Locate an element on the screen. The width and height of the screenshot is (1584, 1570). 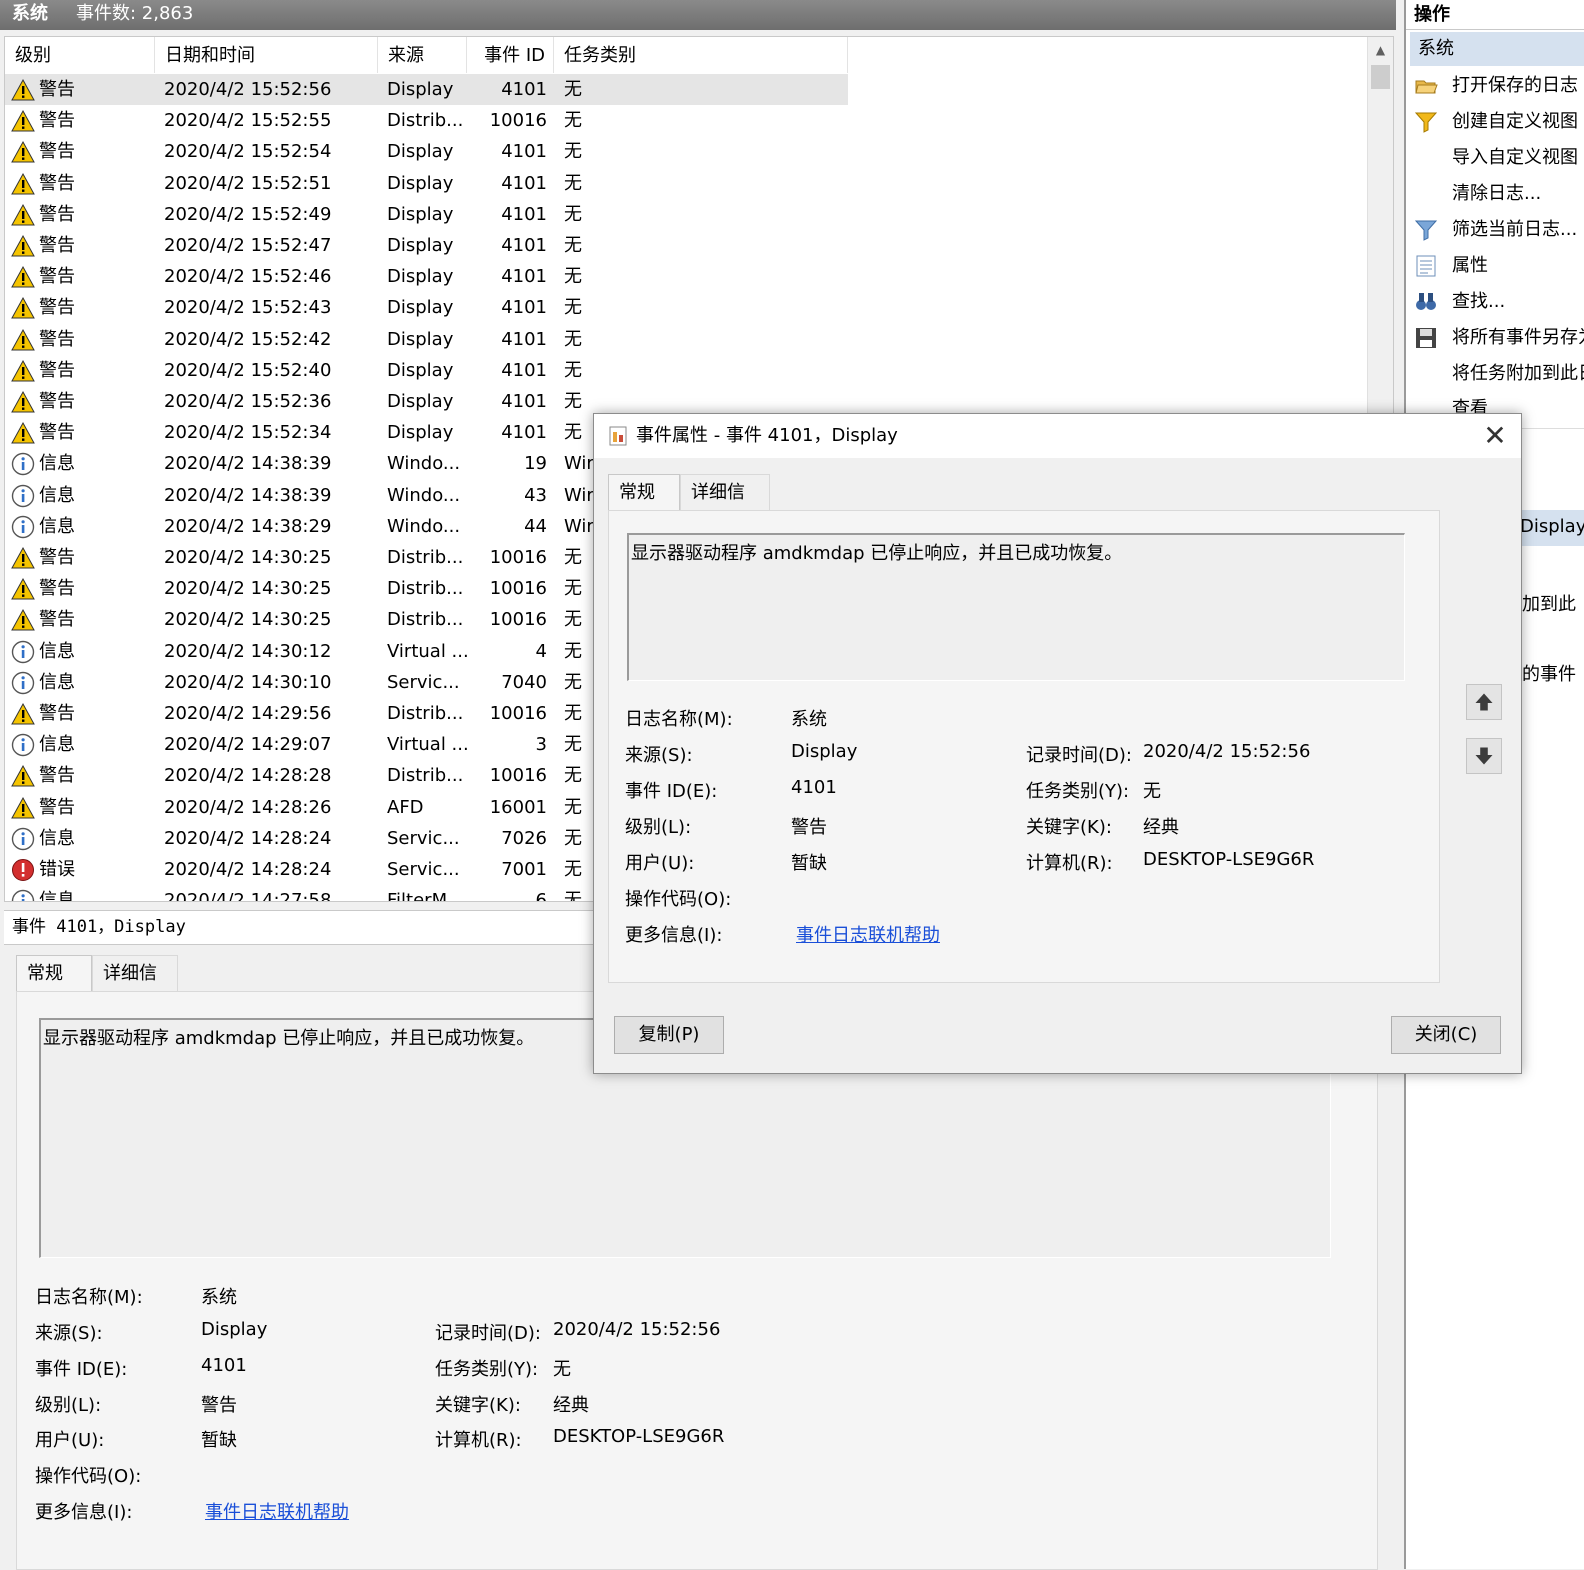
actions-group-system: 系统 is located at coordinates (1497, 49).